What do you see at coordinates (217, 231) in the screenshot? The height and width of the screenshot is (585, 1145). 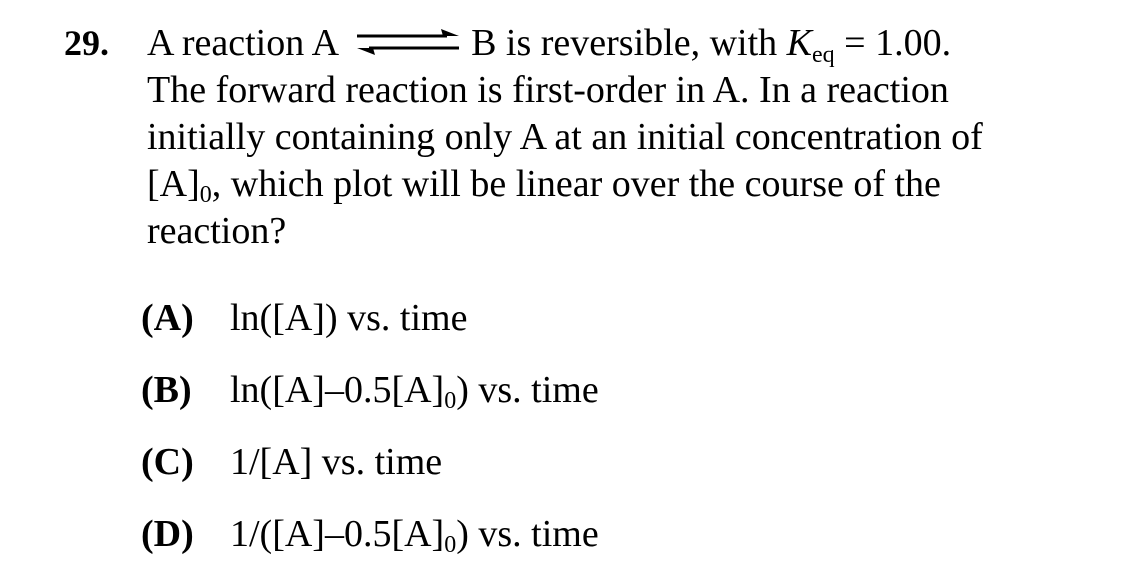 I see `stem-line-5: reaction?` at bounding box center [217, 231].